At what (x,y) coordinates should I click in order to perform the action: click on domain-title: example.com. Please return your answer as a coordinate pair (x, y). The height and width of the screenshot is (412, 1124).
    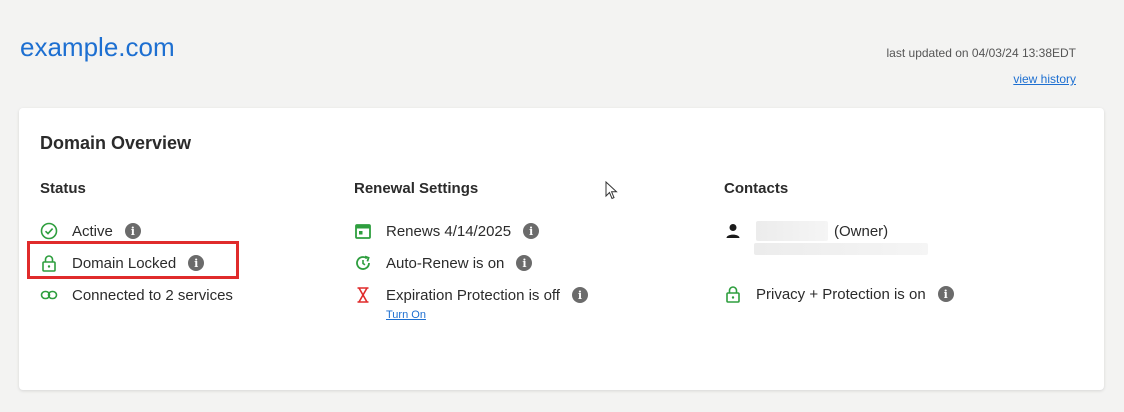
    Looking at the image, I should click on (97, 47).